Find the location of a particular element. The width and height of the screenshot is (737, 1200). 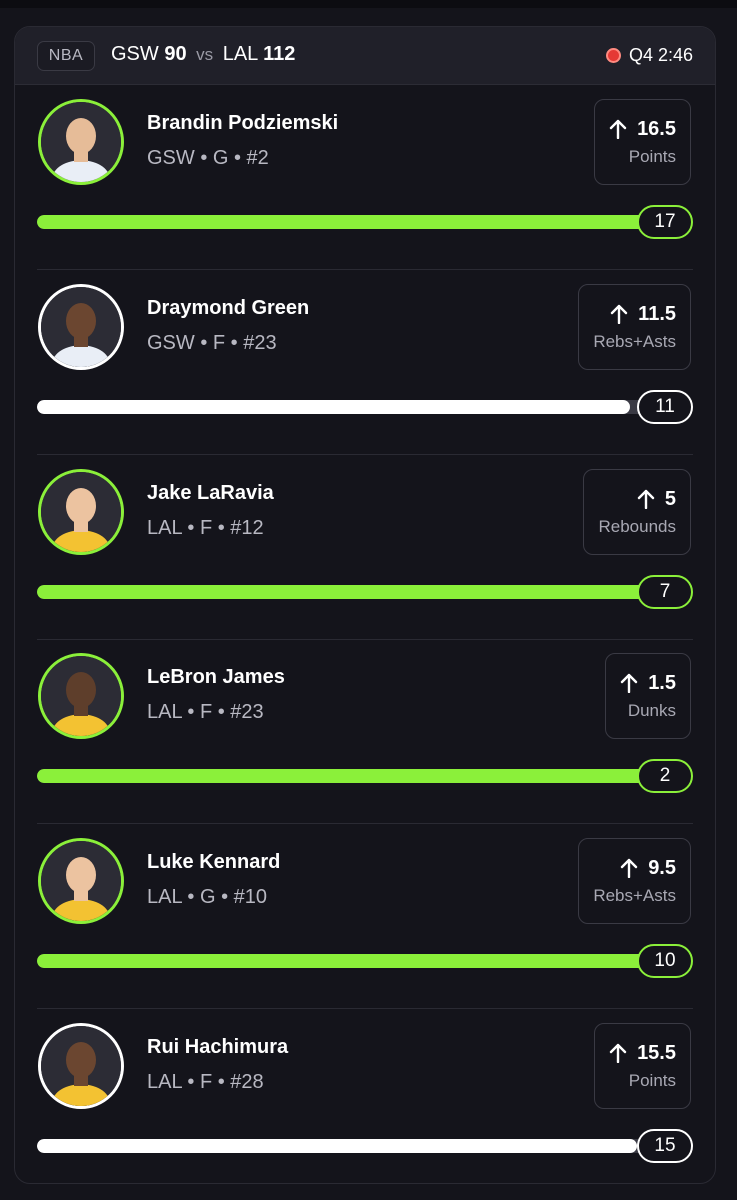

actual-stat-badge: 10 is located at coordinates (665, 961).